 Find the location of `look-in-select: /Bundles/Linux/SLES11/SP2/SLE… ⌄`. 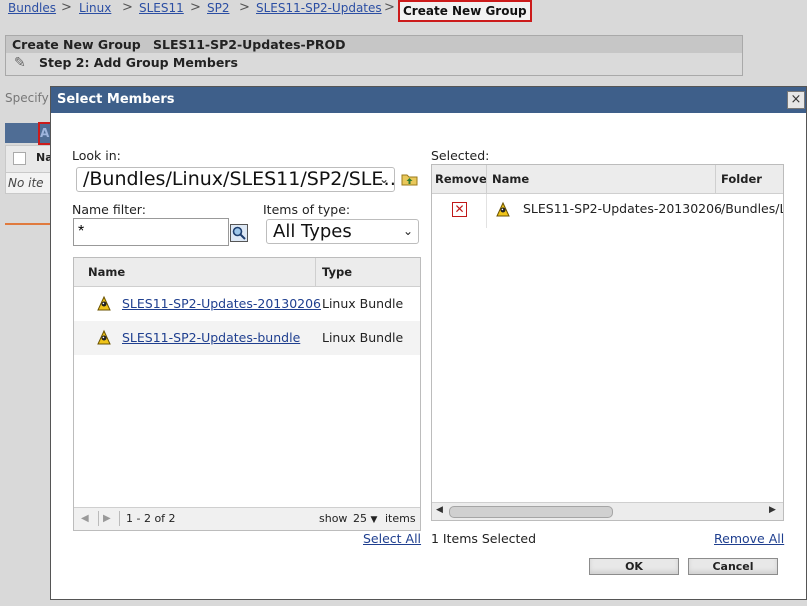

look-in-select: /Bundles/Linux/SLES11/SP2/SLE… ⌄ is located at coordinates (235, 179).